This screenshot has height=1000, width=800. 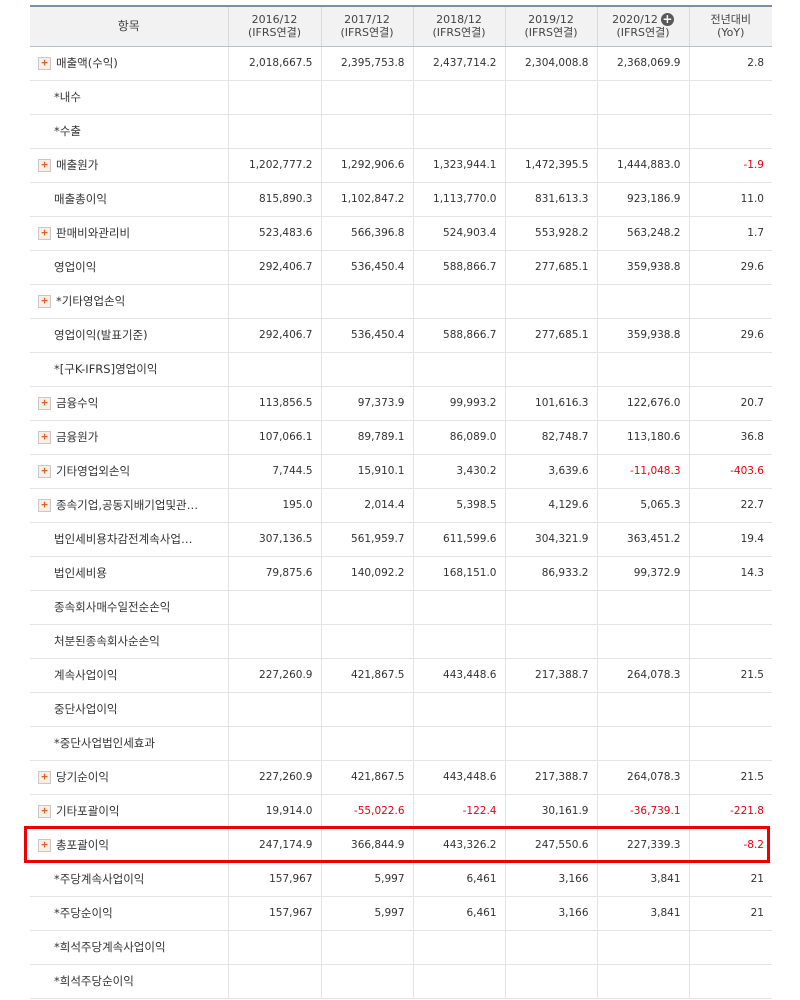 What do you see at coordinates (99, 879) in the screenshot?
I see `row-label: *주당계속사업이익` at bounding box center [99, 879].